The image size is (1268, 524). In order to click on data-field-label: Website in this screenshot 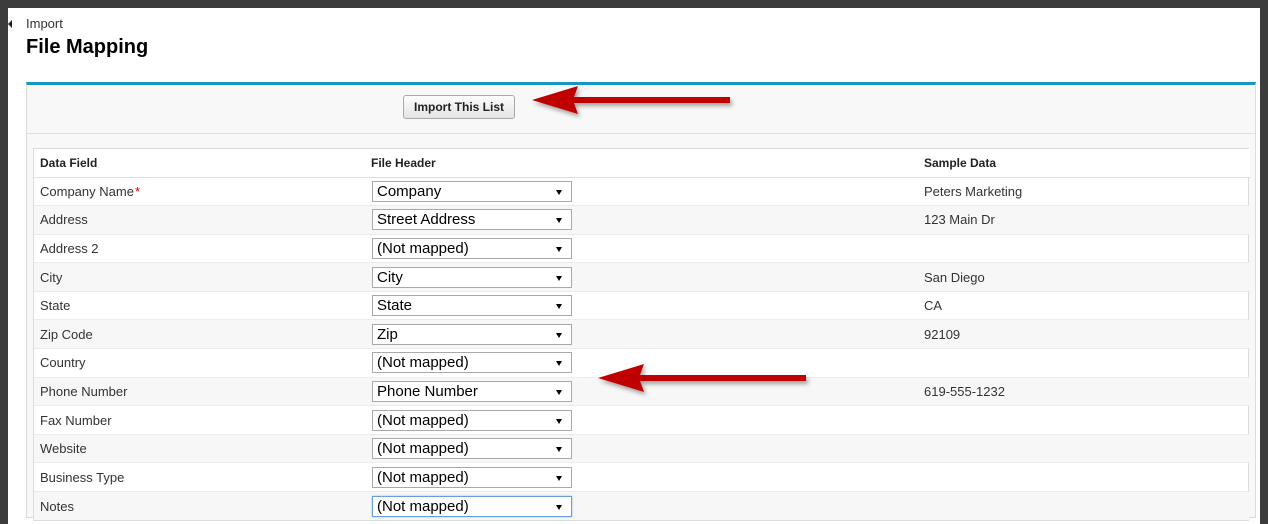, I will do `click(63, 449)`.